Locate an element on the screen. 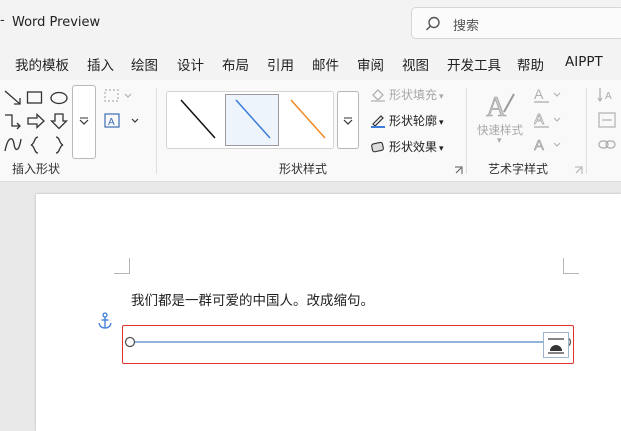 This screenshot has width=621, height=431. rectangle-shape-icon is located at coordinates (35, 98).